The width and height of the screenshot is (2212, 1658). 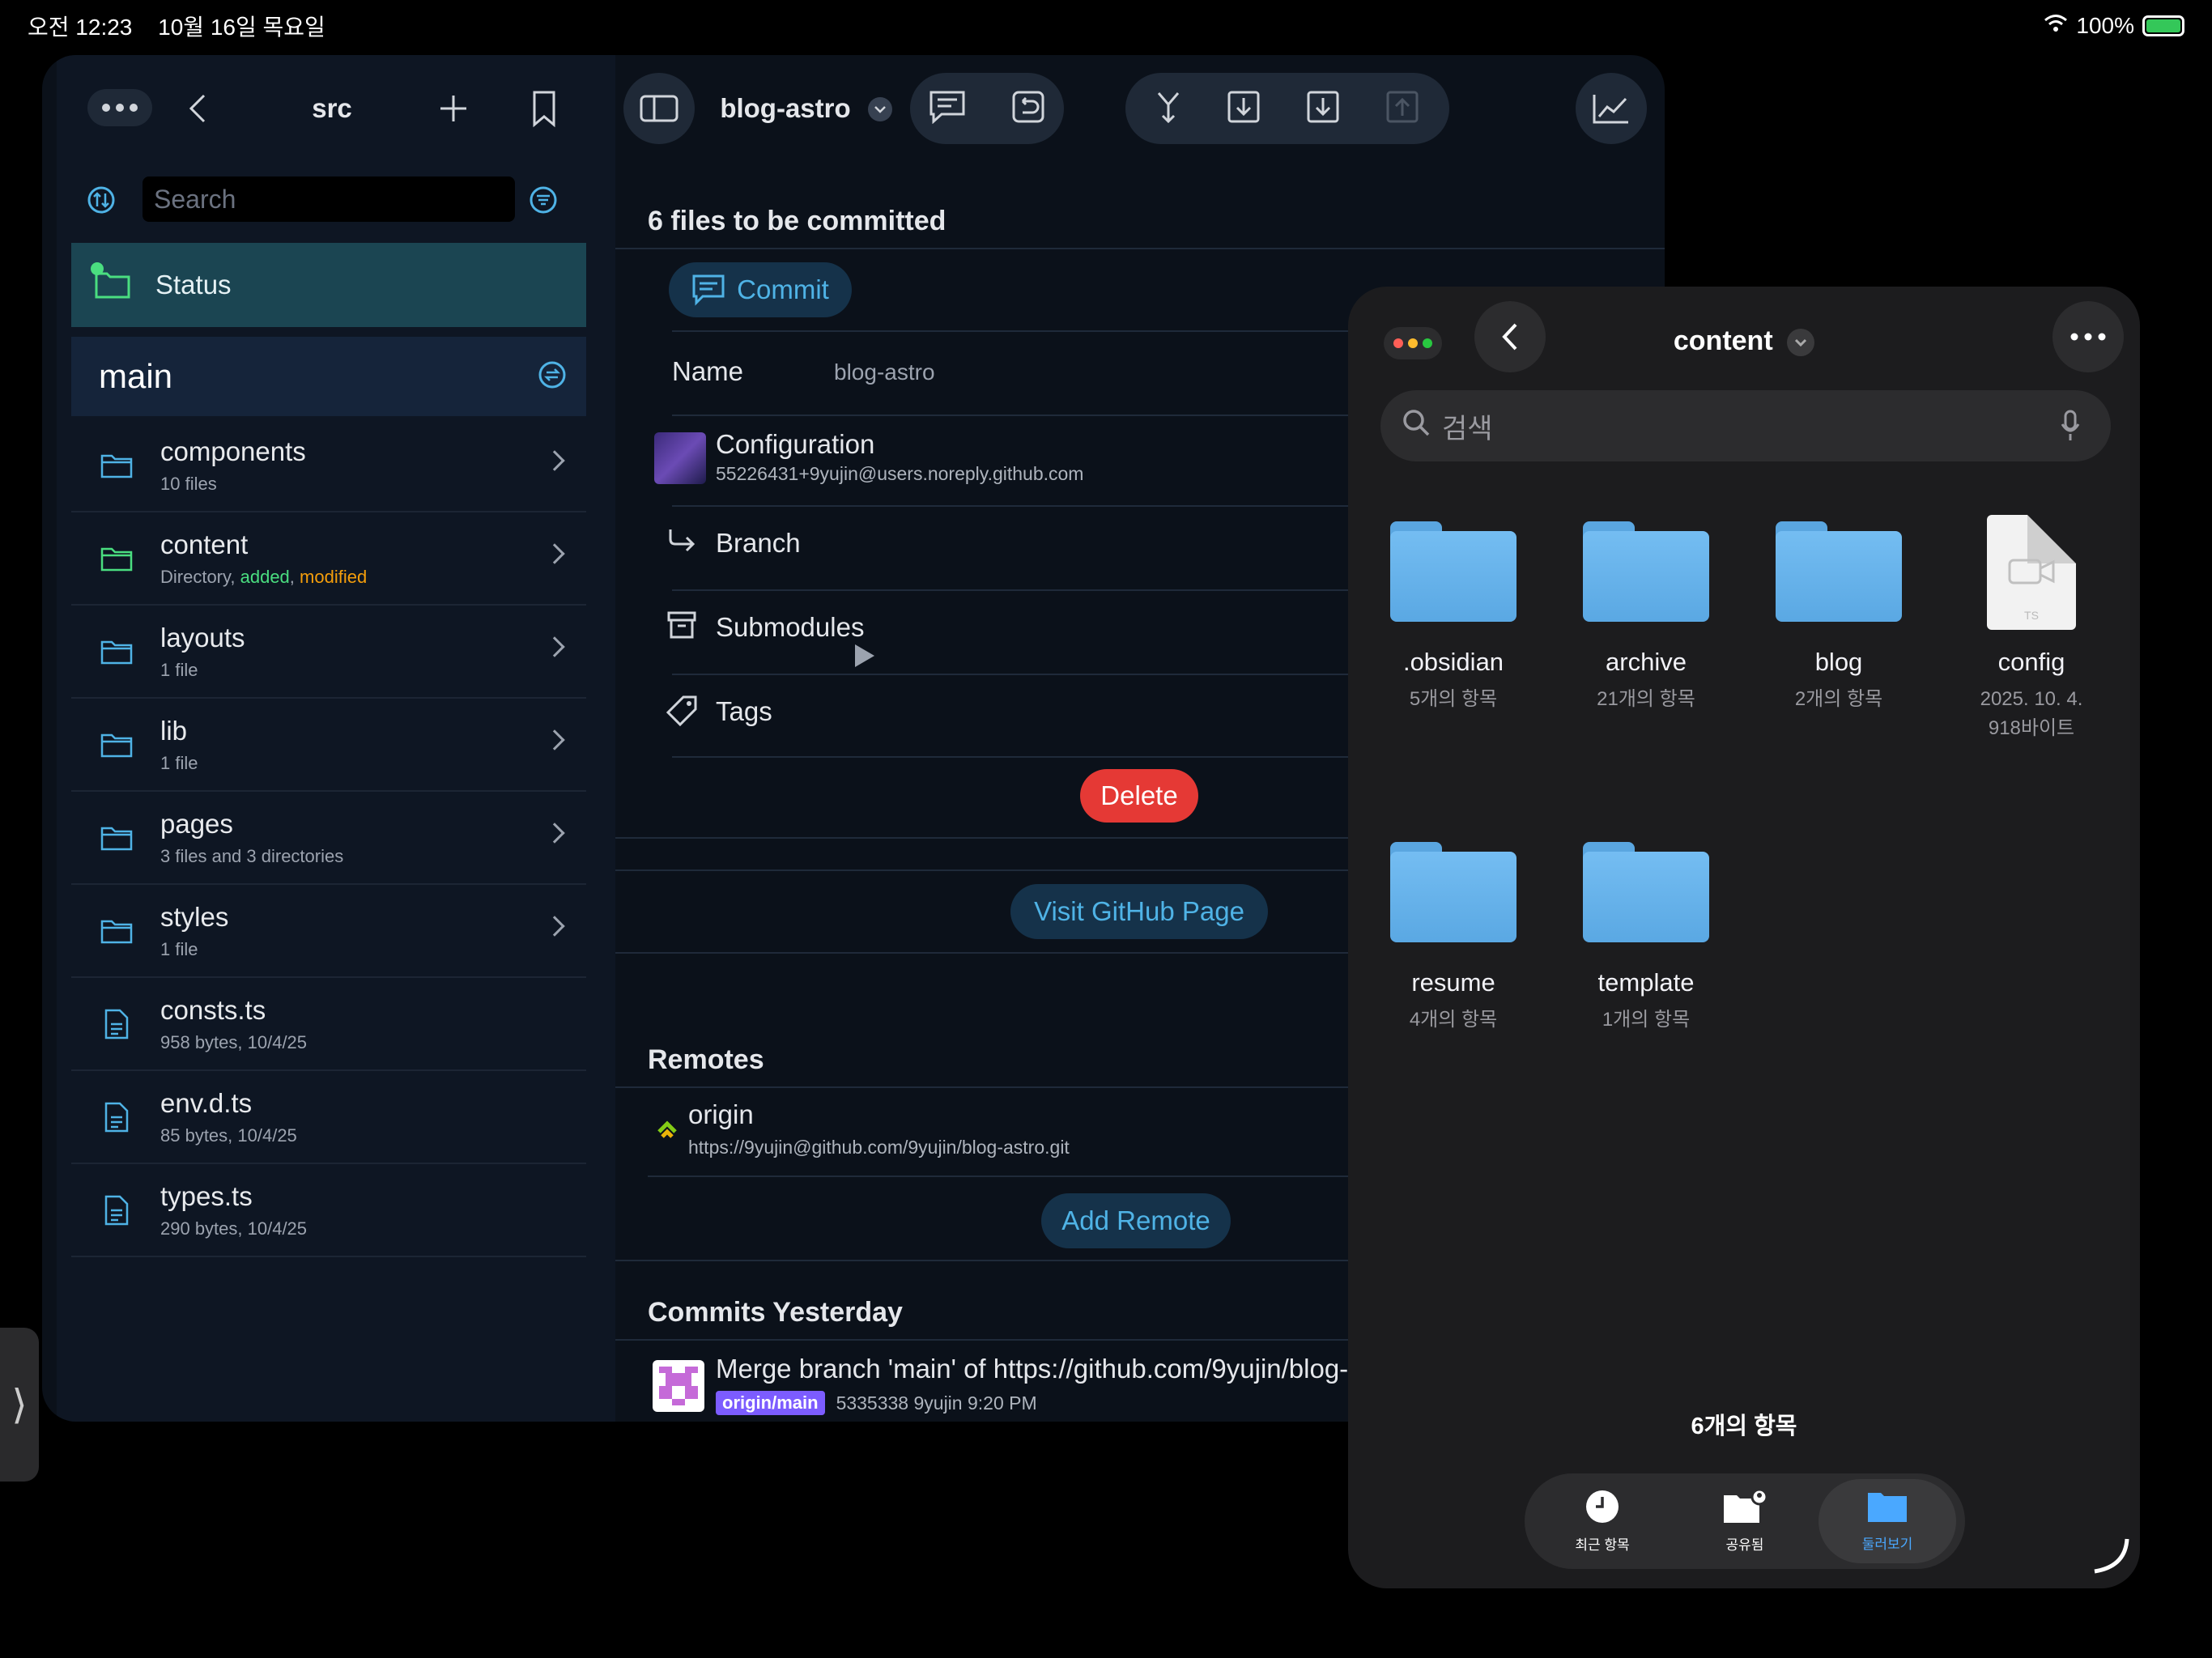 I want to click on item-name: env.d.ts, so click(x=207, y=1102).